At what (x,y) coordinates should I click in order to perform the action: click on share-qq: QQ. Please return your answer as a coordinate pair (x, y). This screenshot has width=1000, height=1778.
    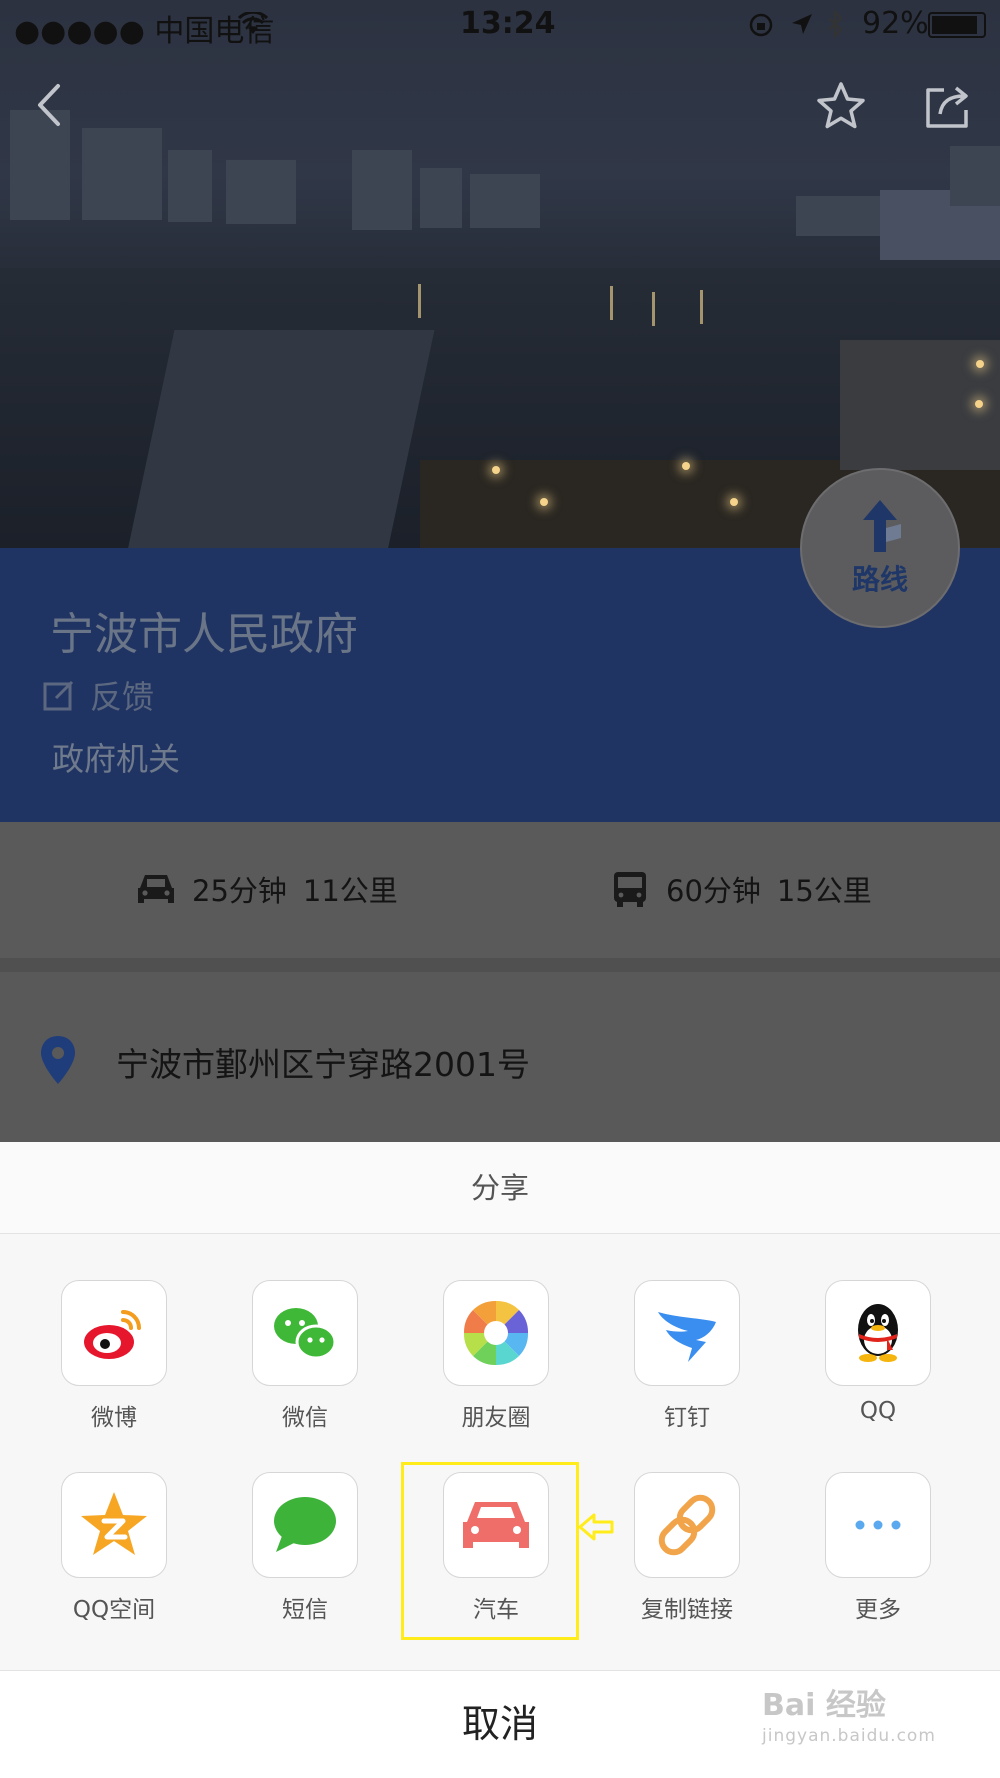
    Looking at the image, I should click on (878, 1352).